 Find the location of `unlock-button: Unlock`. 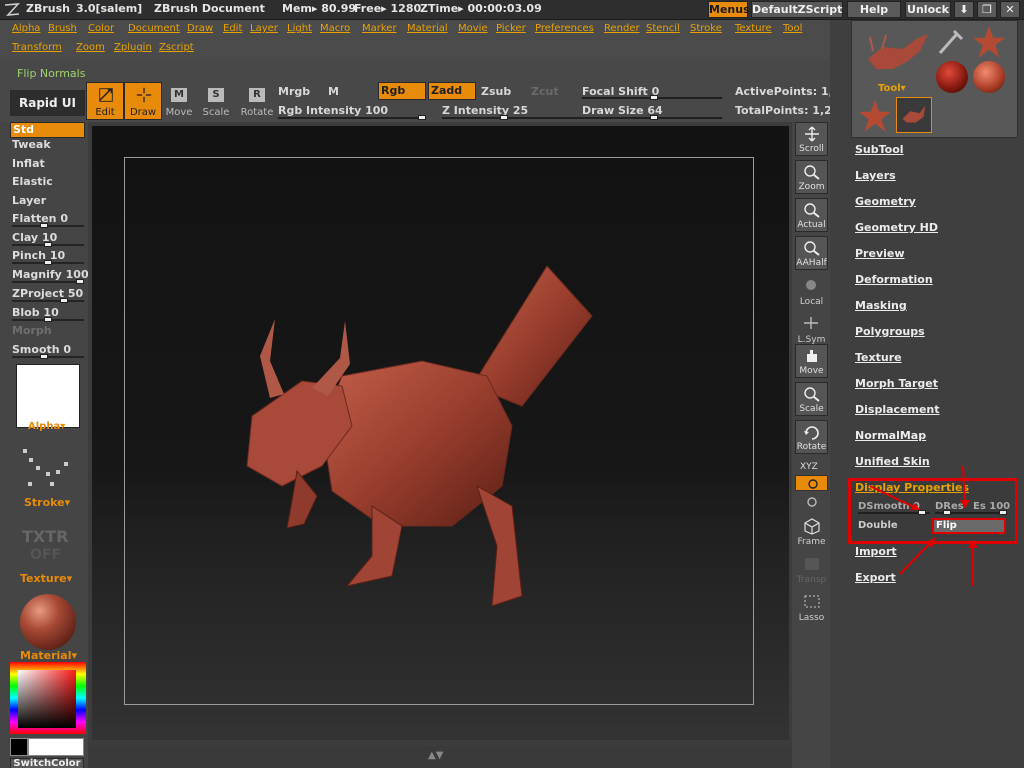

unlock-button: Unlock is located at coordinates (928, 9).